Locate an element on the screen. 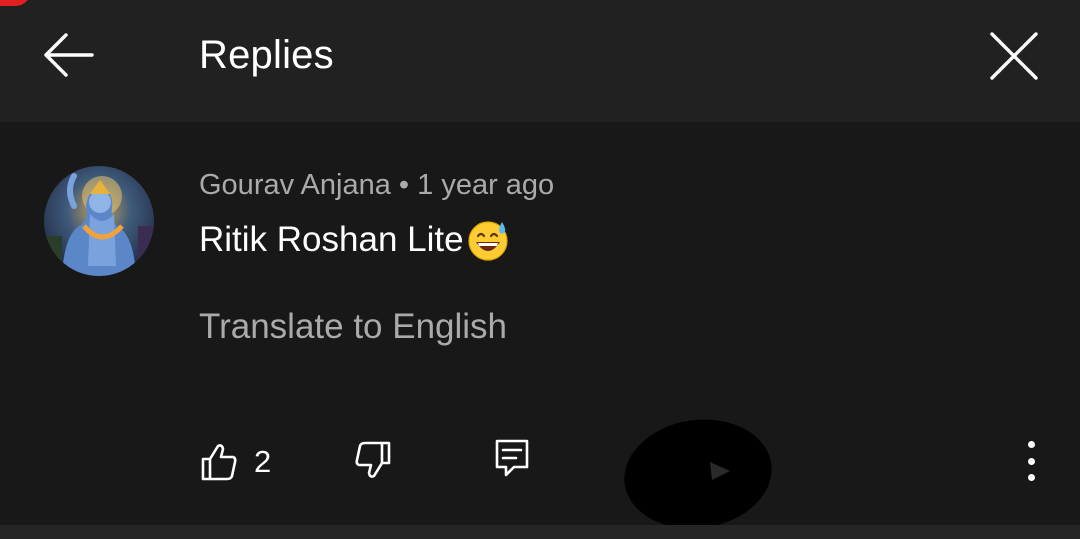  comment-age: 1 year ago is located at coordinates (486, 185).